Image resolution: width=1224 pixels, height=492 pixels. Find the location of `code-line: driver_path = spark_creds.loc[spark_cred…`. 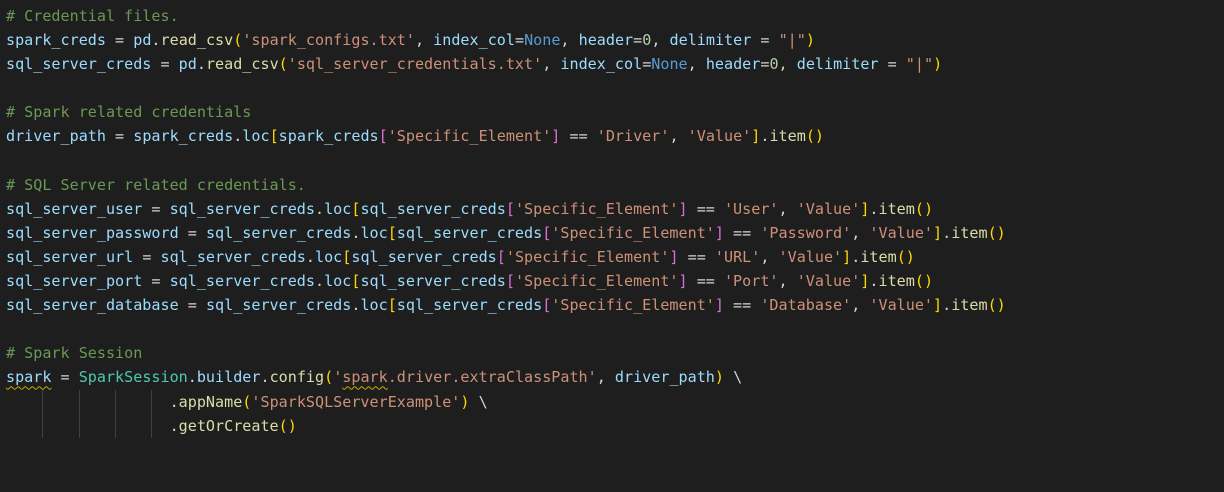

code-line: driver_path = spark_creds.loc[spark_cred… is located at coordinates (615, 136).